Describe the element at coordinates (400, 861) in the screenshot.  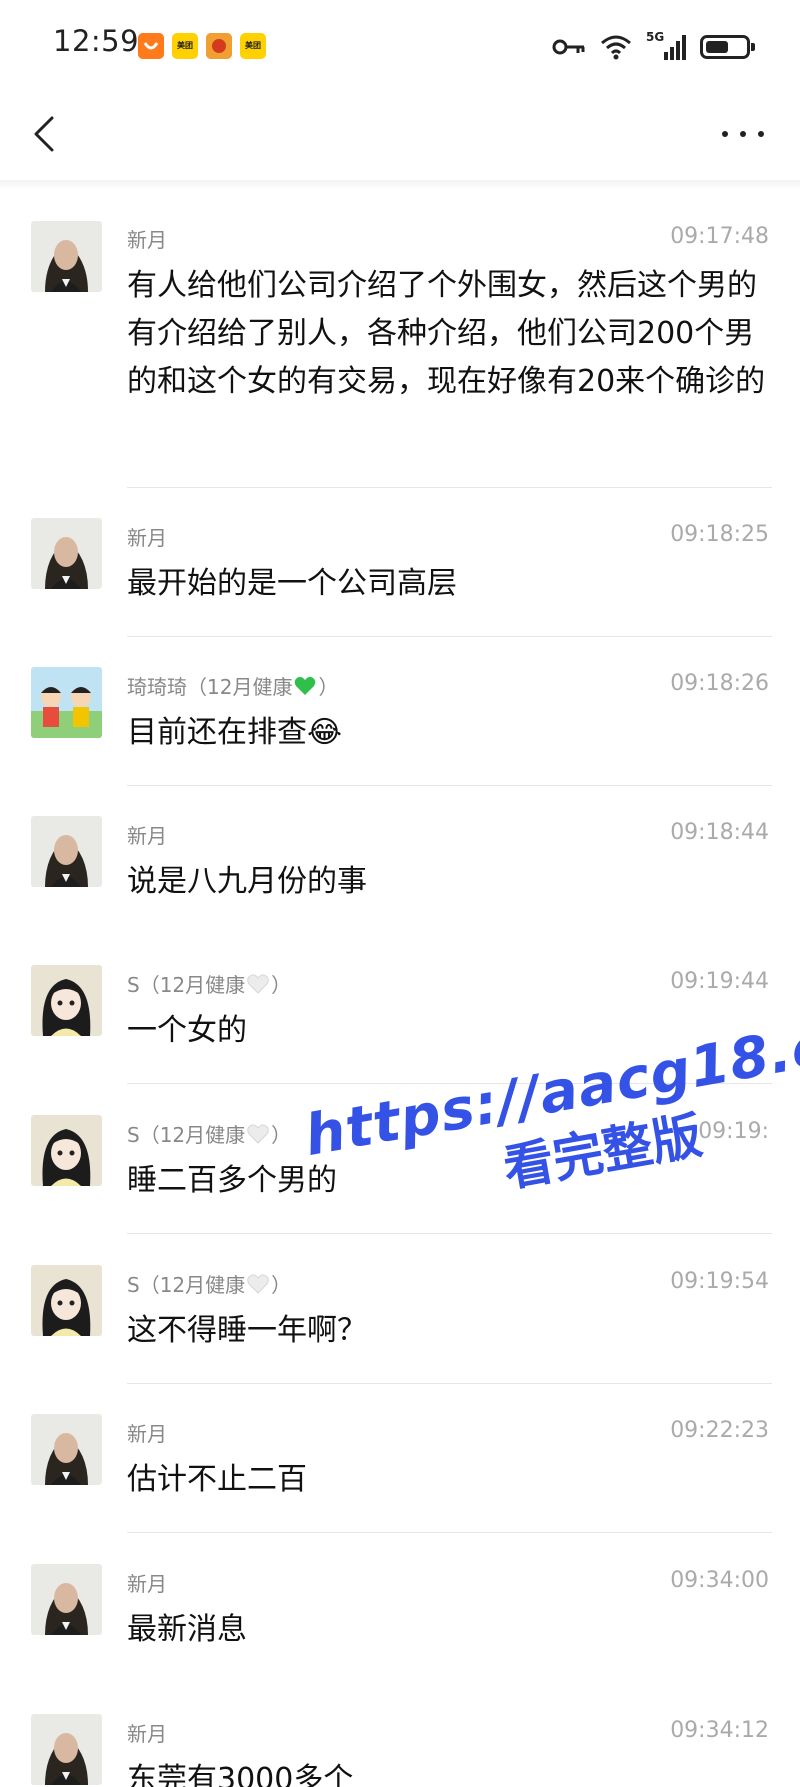
I see `message-item: 新月 09:18:44 说是八九月份的事` at that location.